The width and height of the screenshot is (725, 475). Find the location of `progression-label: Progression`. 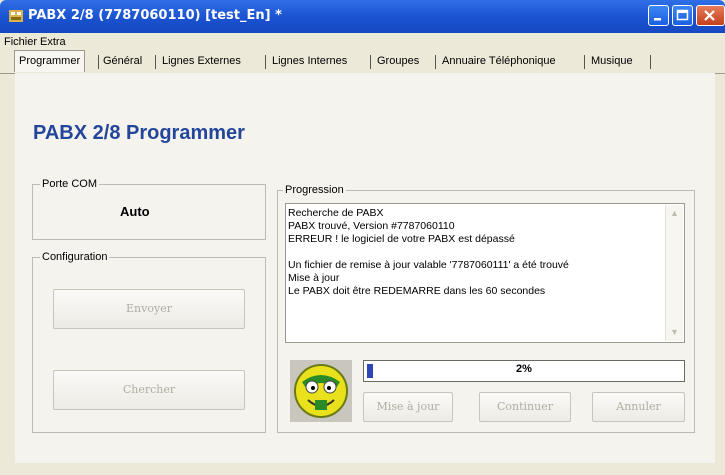

progression-label: Progression is located at coordinates (314, 190).